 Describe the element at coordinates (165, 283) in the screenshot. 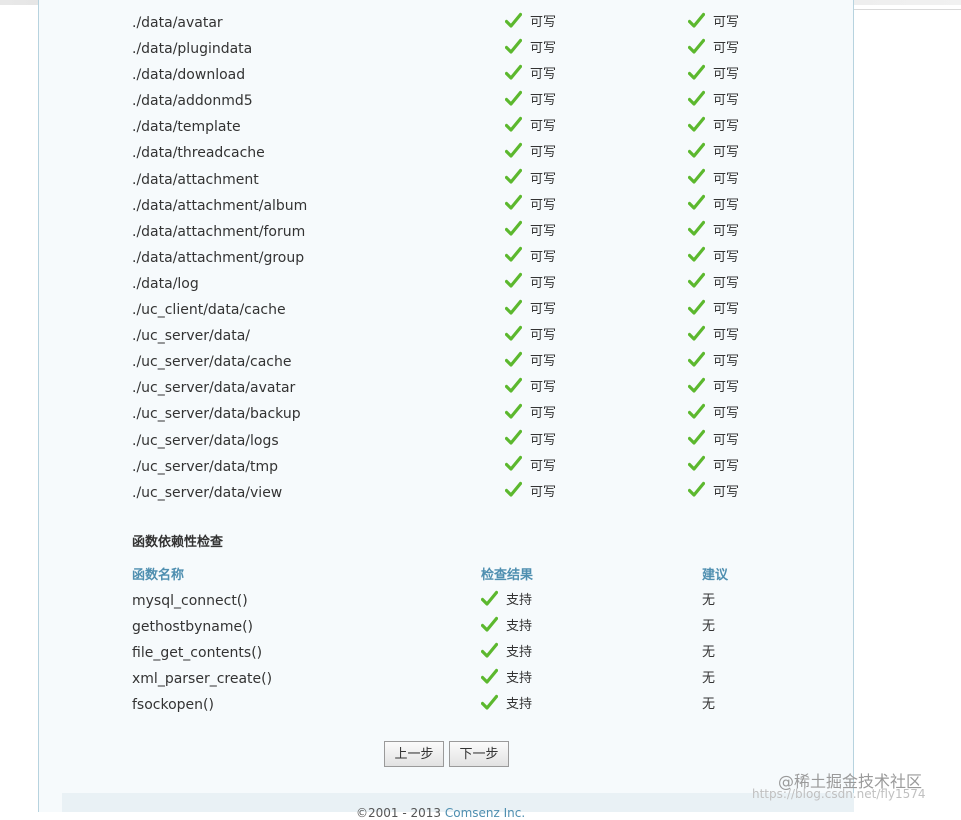

I see `directory-path: ./data/log` at that location.